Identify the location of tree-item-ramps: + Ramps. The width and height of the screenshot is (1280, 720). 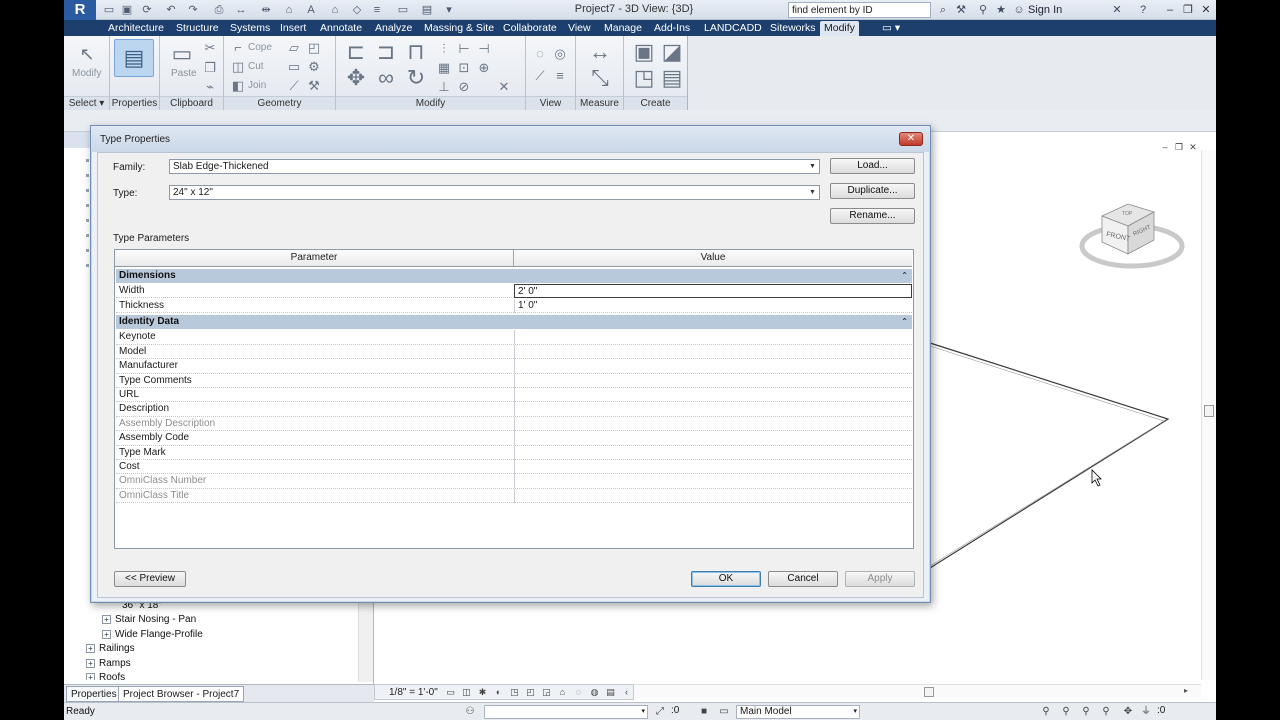
(108, 663).